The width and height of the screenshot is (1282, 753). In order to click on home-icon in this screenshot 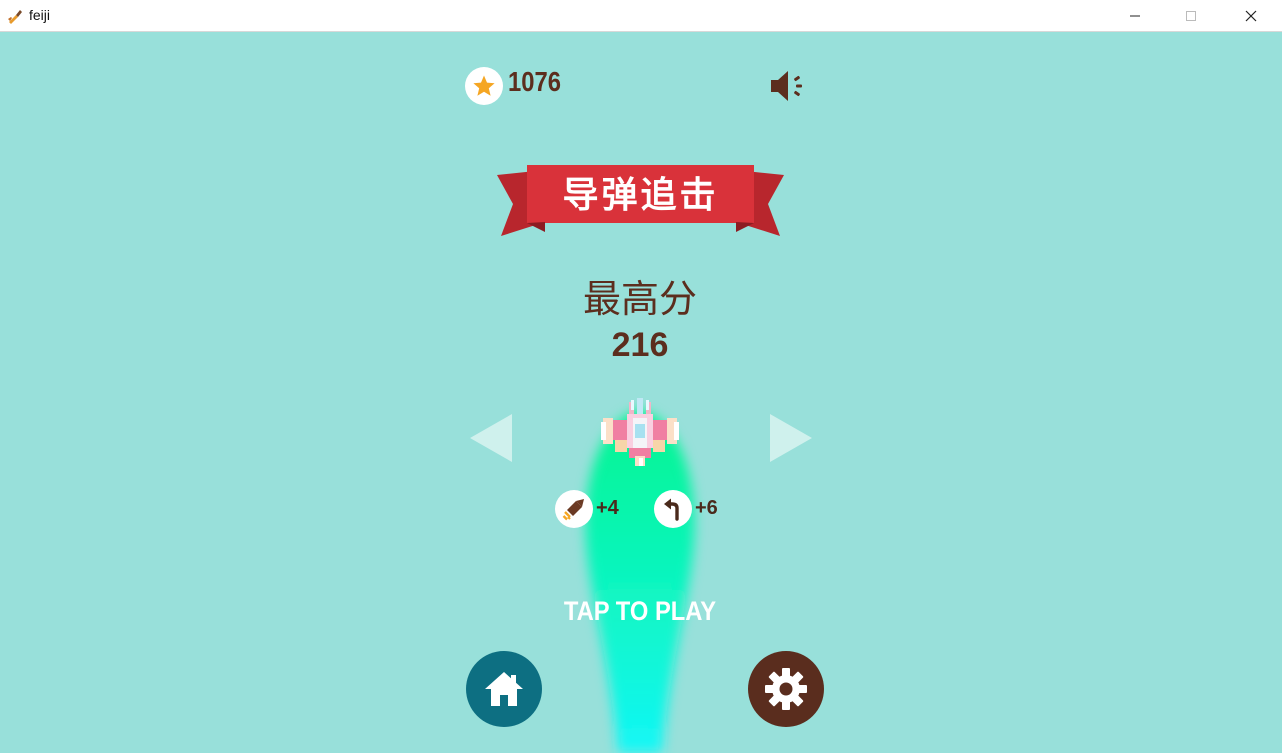, I will do `click(504, 689)`.